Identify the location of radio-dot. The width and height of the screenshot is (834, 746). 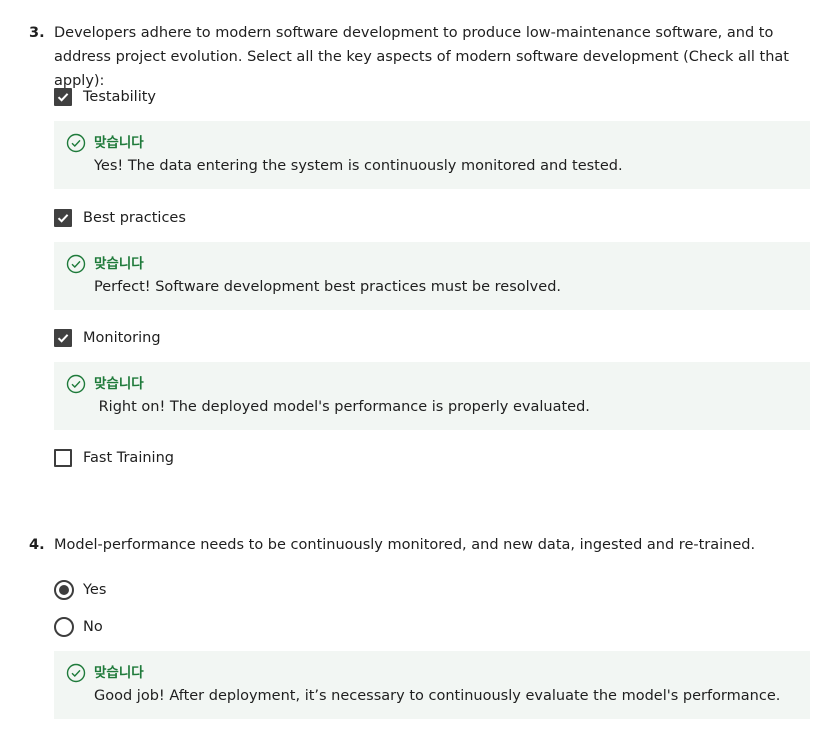
(64, 590).